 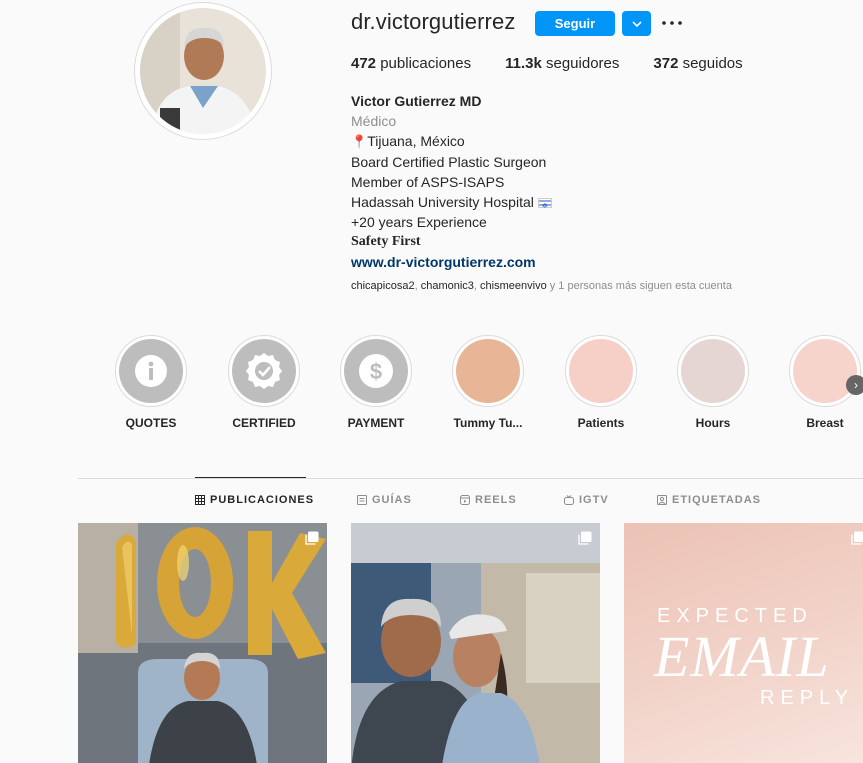 I want to click on israel-flag-icon, so click(x=544, y=207).